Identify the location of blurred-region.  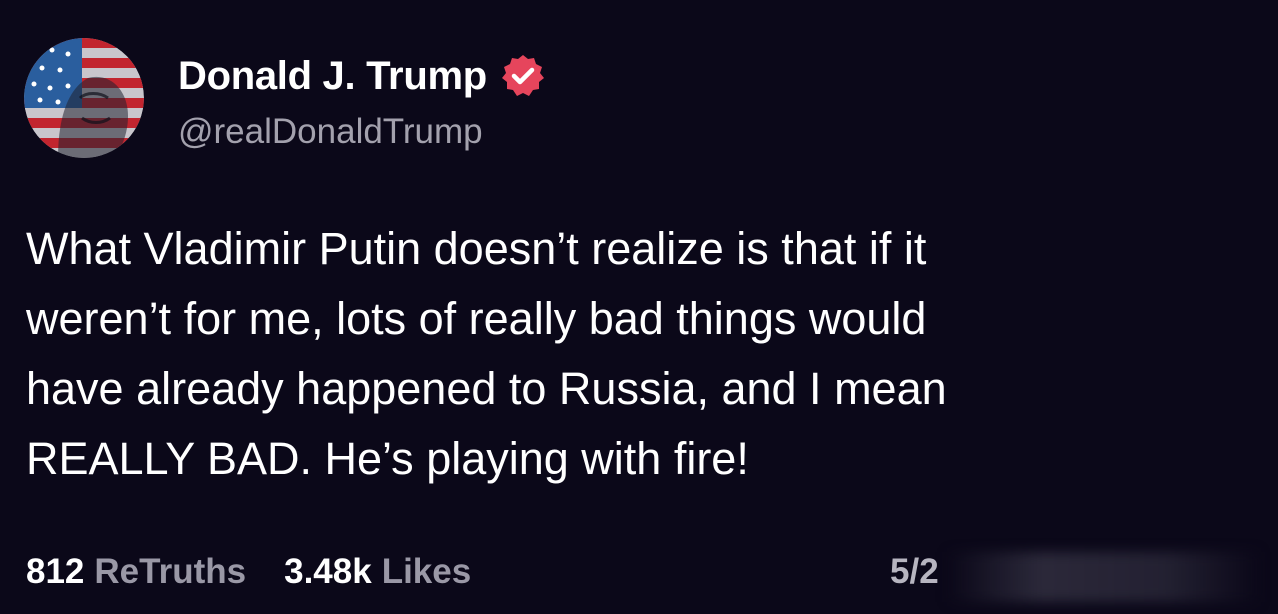
(1103, 577).